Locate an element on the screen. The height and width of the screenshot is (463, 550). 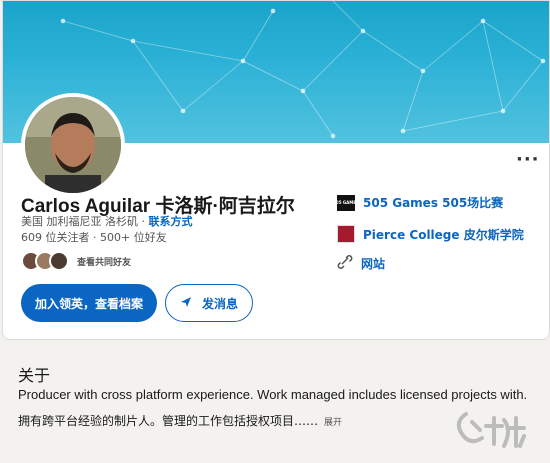
profile-location: 美国 加利福尼亚 洛杉矶 · 联系方式 is located at coordinates (106, 221).